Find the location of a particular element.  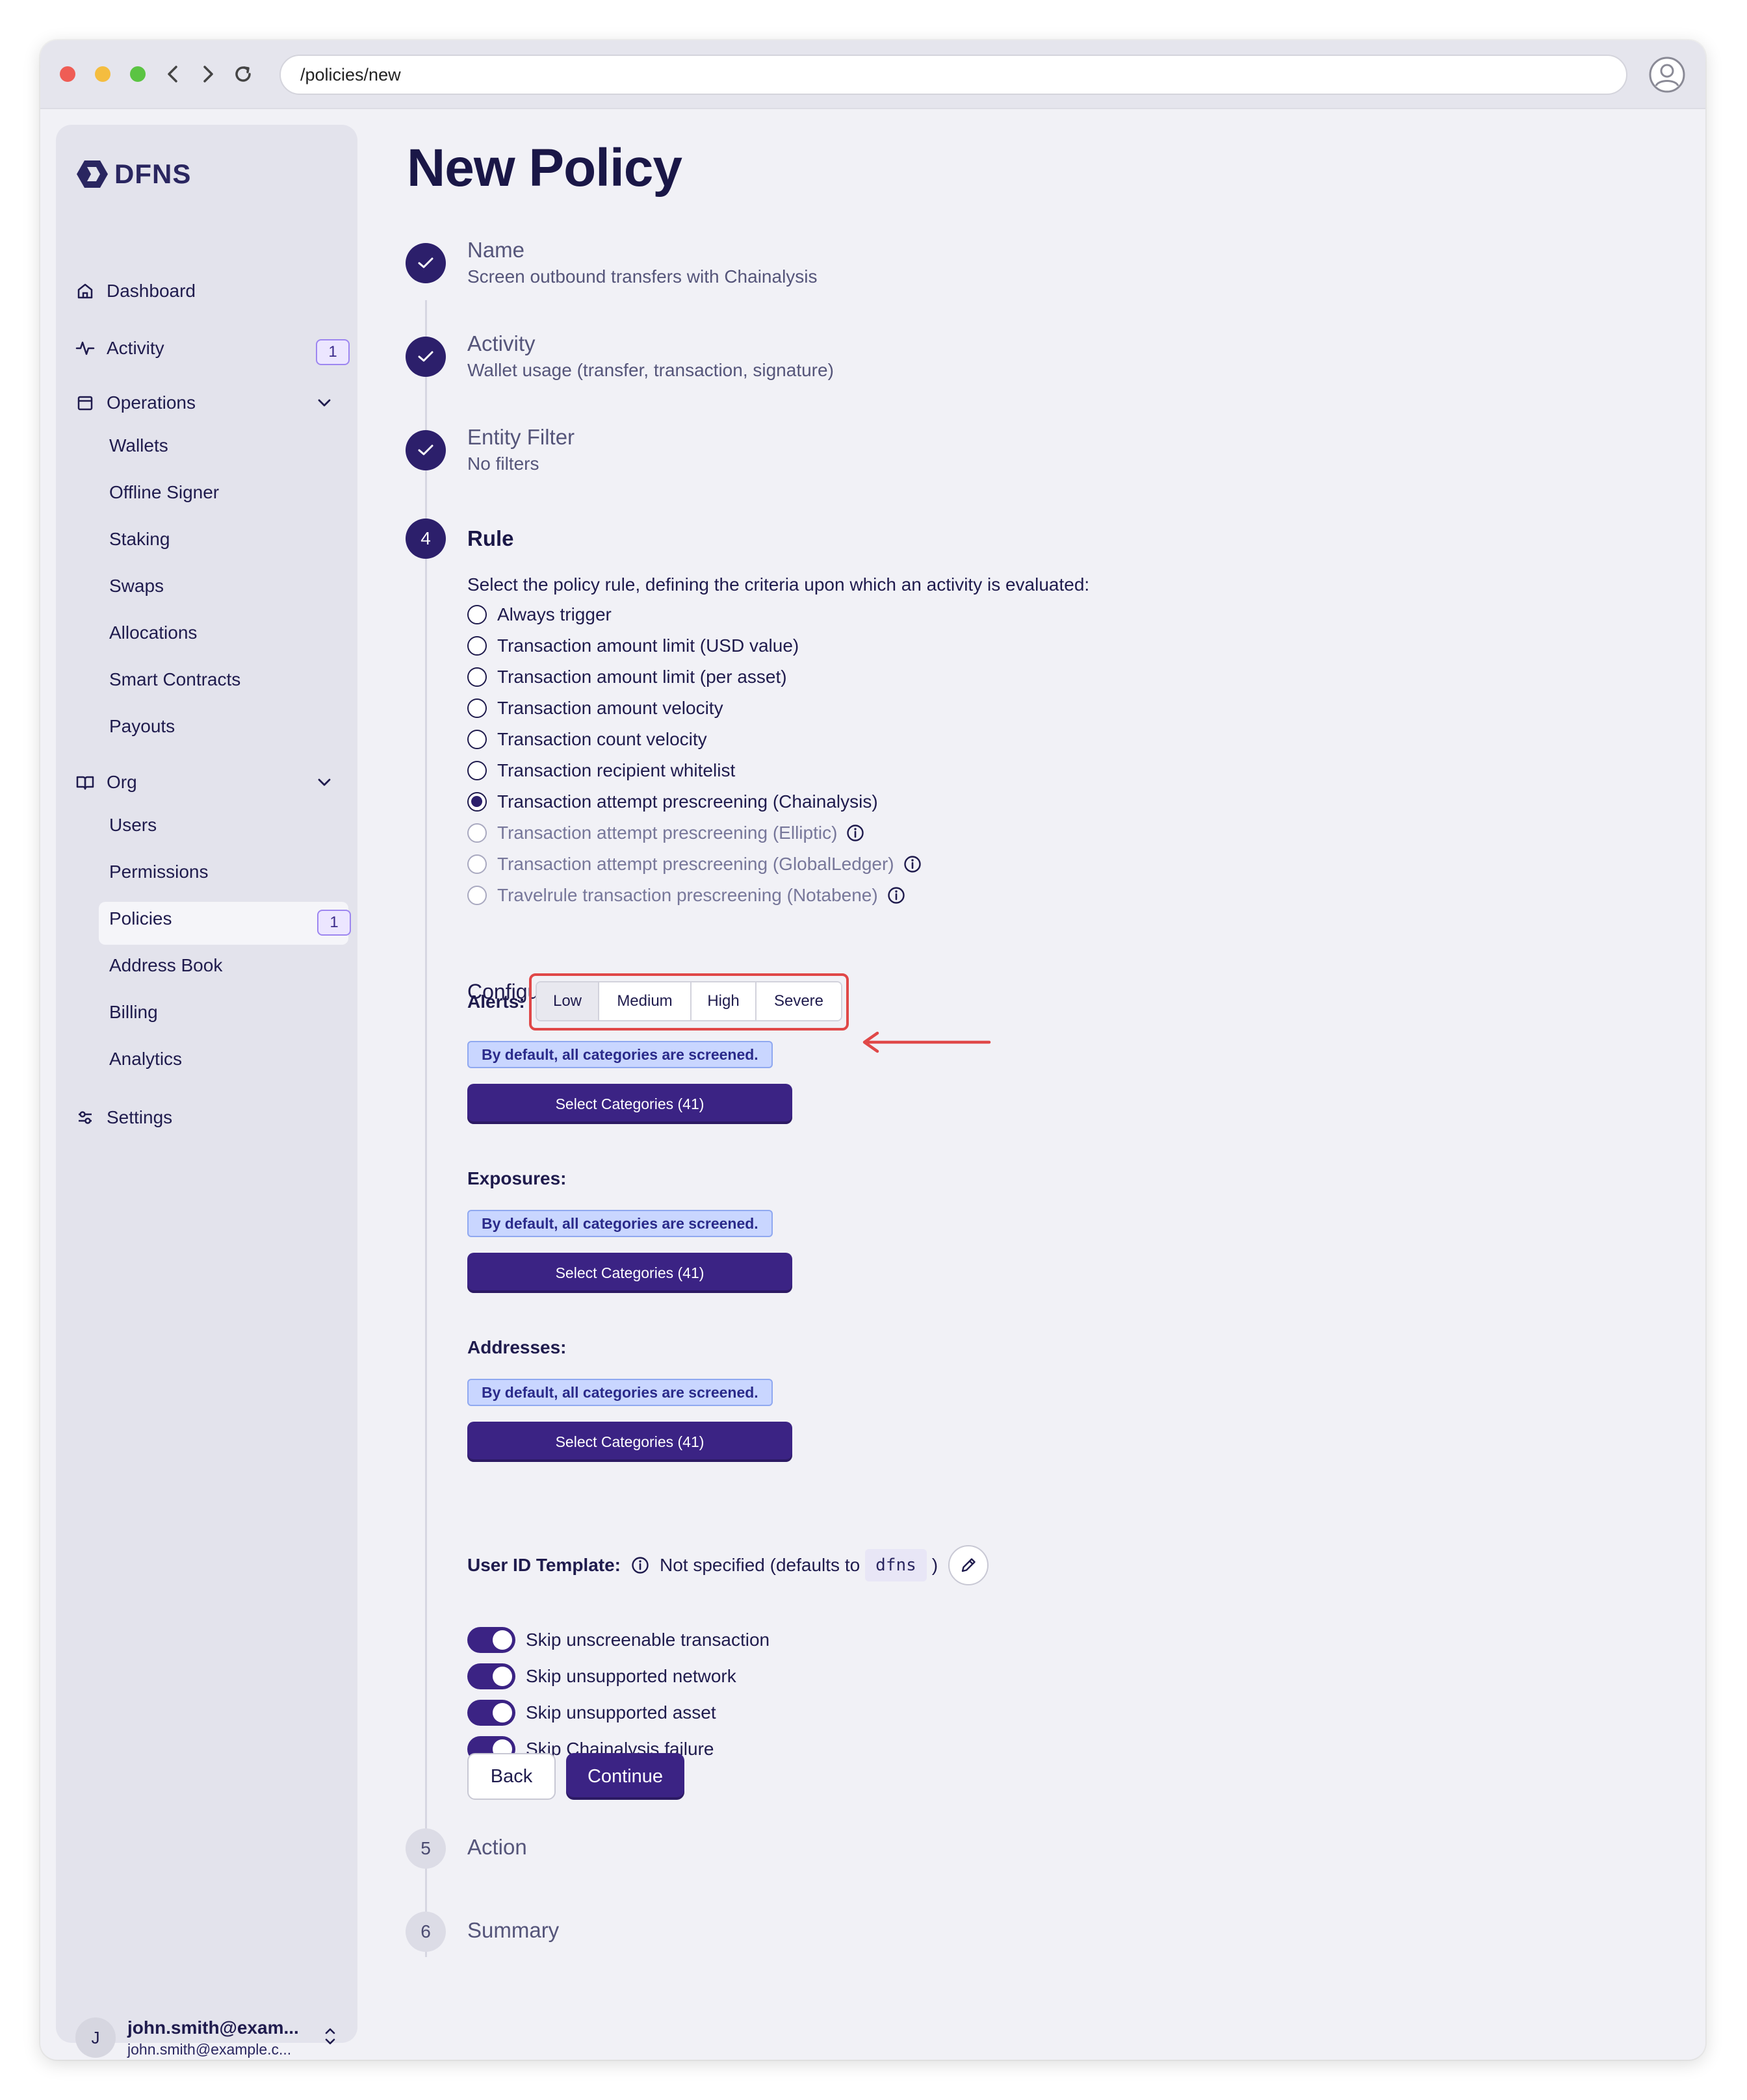

sidebar-item-analytics: Analytics is located at coordinates (145, 1059).